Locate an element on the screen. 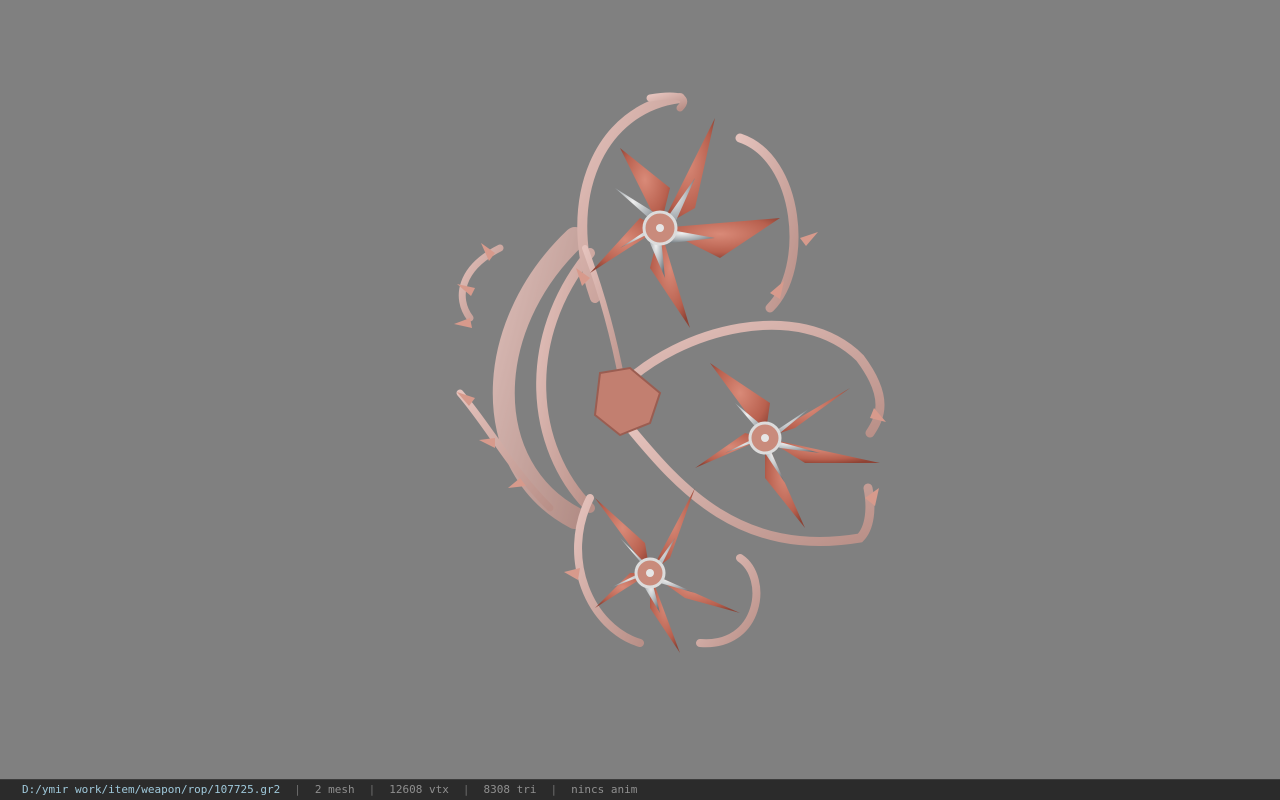 This screenshot has height=800, width=1280. animation-status: nincs anim is located at coordinates (604, 789).